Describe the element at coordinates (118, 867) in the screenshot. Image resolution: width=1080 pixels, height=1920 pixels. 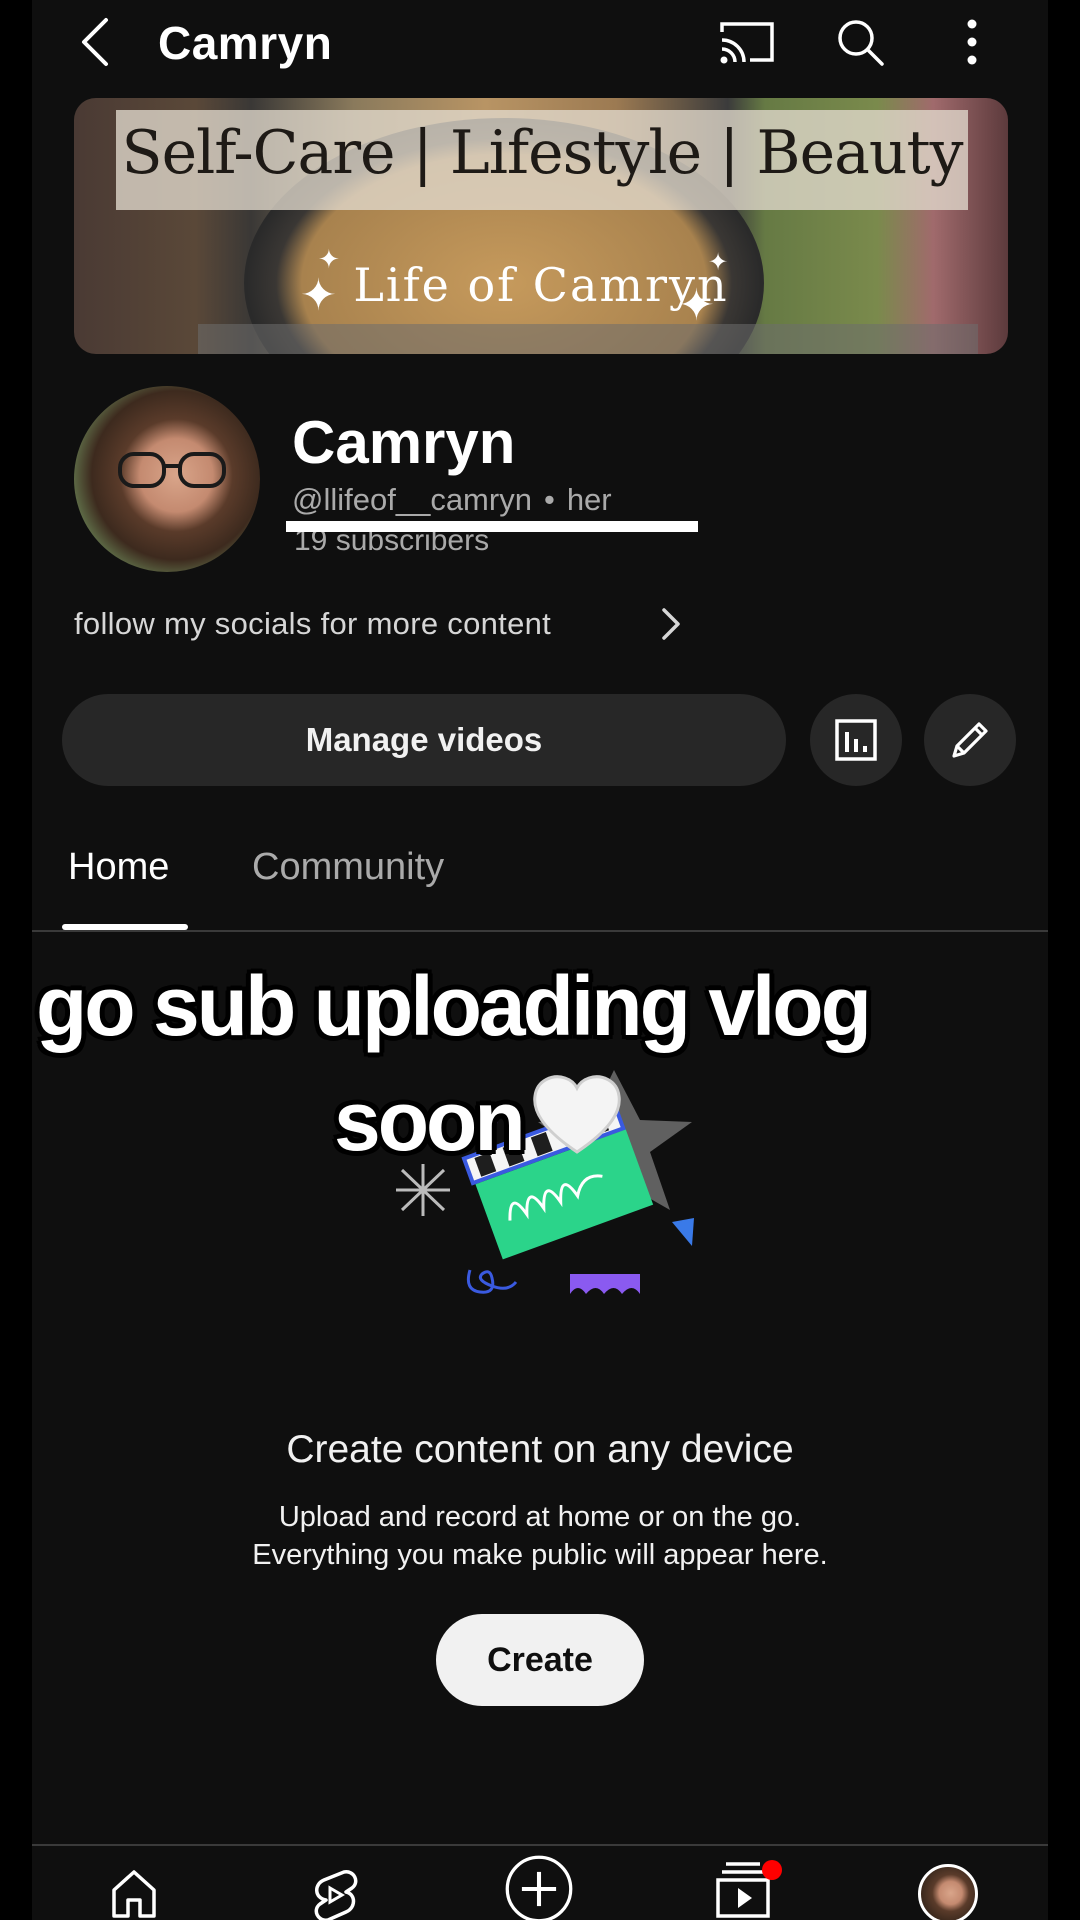
I see `tab-home: Home` at that location.